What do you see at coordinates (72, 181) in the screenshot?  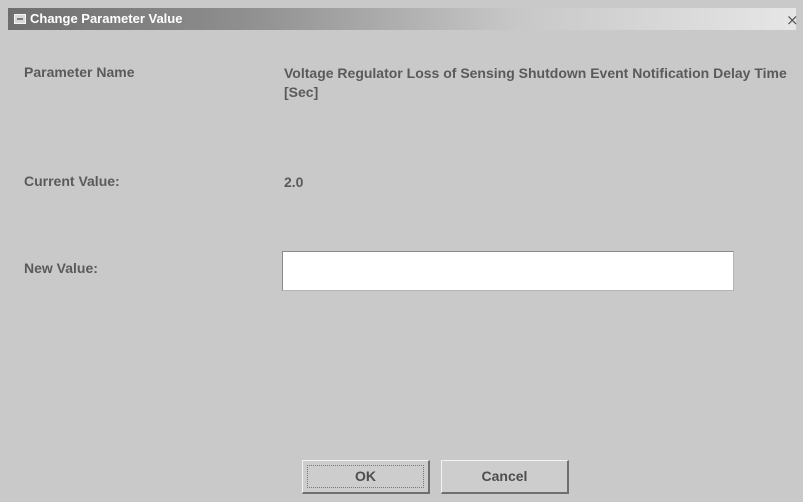 I see `current-value-label: Current Value:` at bounding box center [72, 181].